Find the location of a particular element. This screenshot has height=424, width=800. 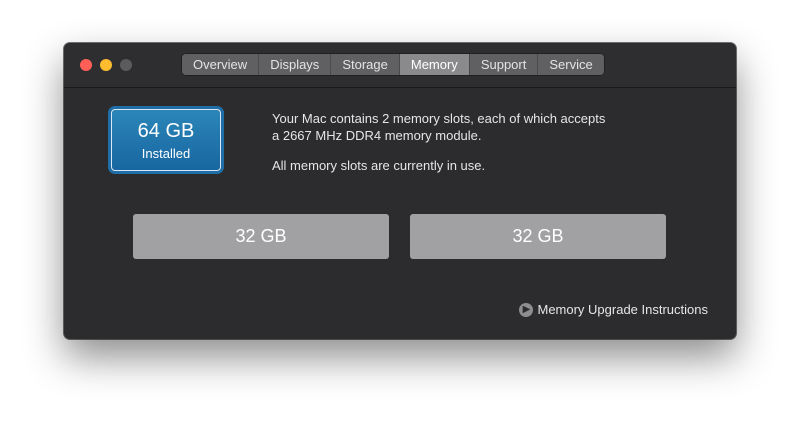

tab-storage: Storage is located at coordinates (365, 64).